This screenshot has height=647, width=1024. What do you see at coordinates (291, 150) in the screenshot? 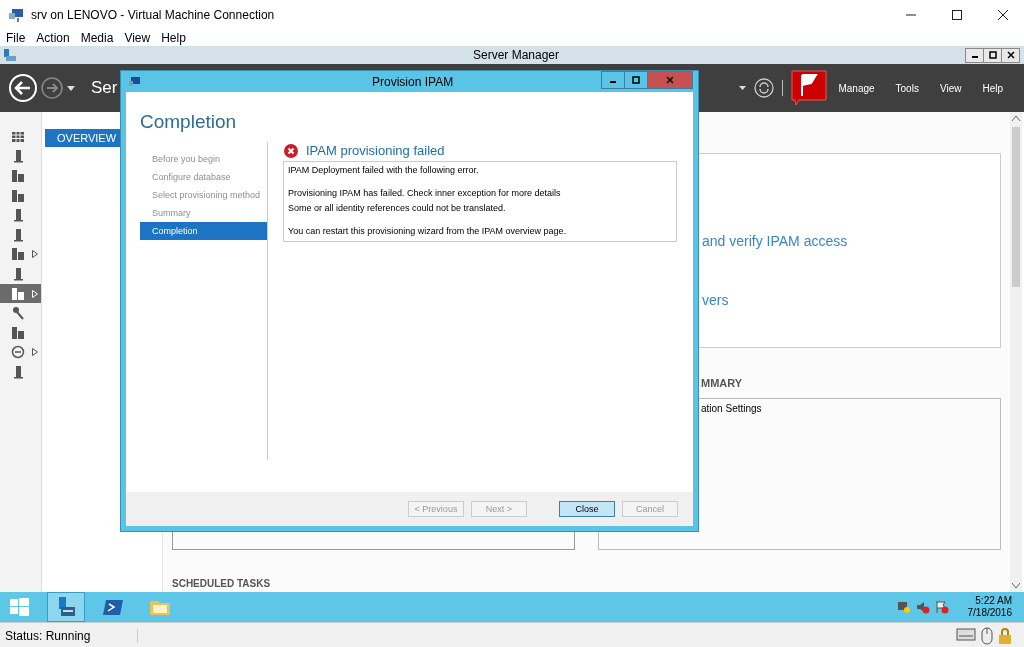
I see `error-icon` at bounding box center [291, 150].